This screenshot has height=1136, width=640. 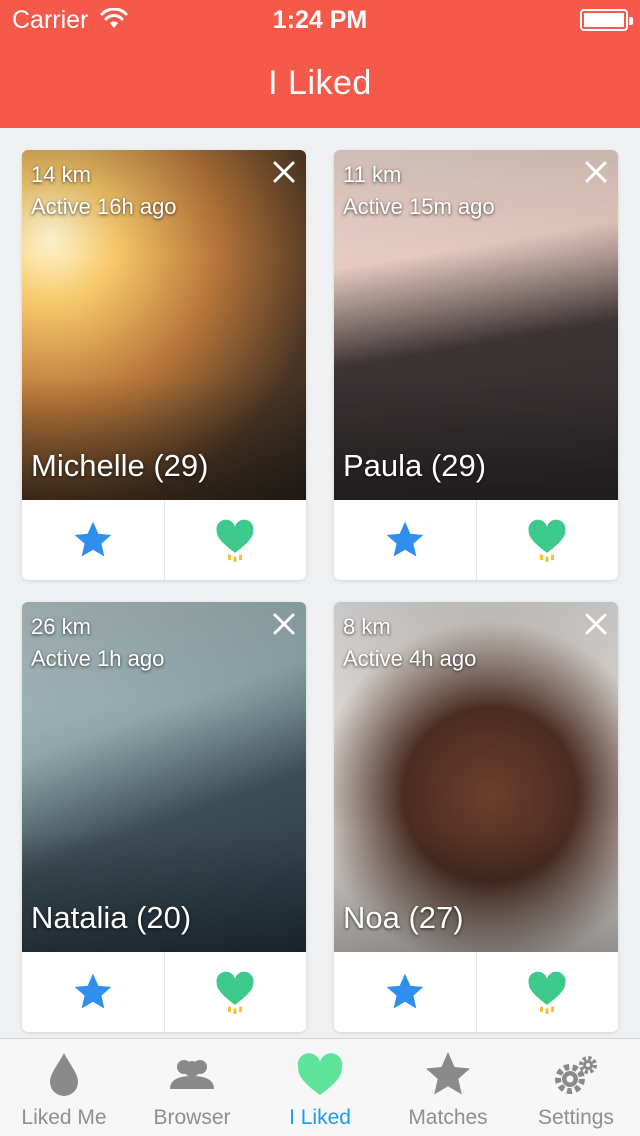 What do you see at coordinates (98, 658) in the screenshot?
I see `last-active-label: Active 1h ago` at bounding box center [98, 658].